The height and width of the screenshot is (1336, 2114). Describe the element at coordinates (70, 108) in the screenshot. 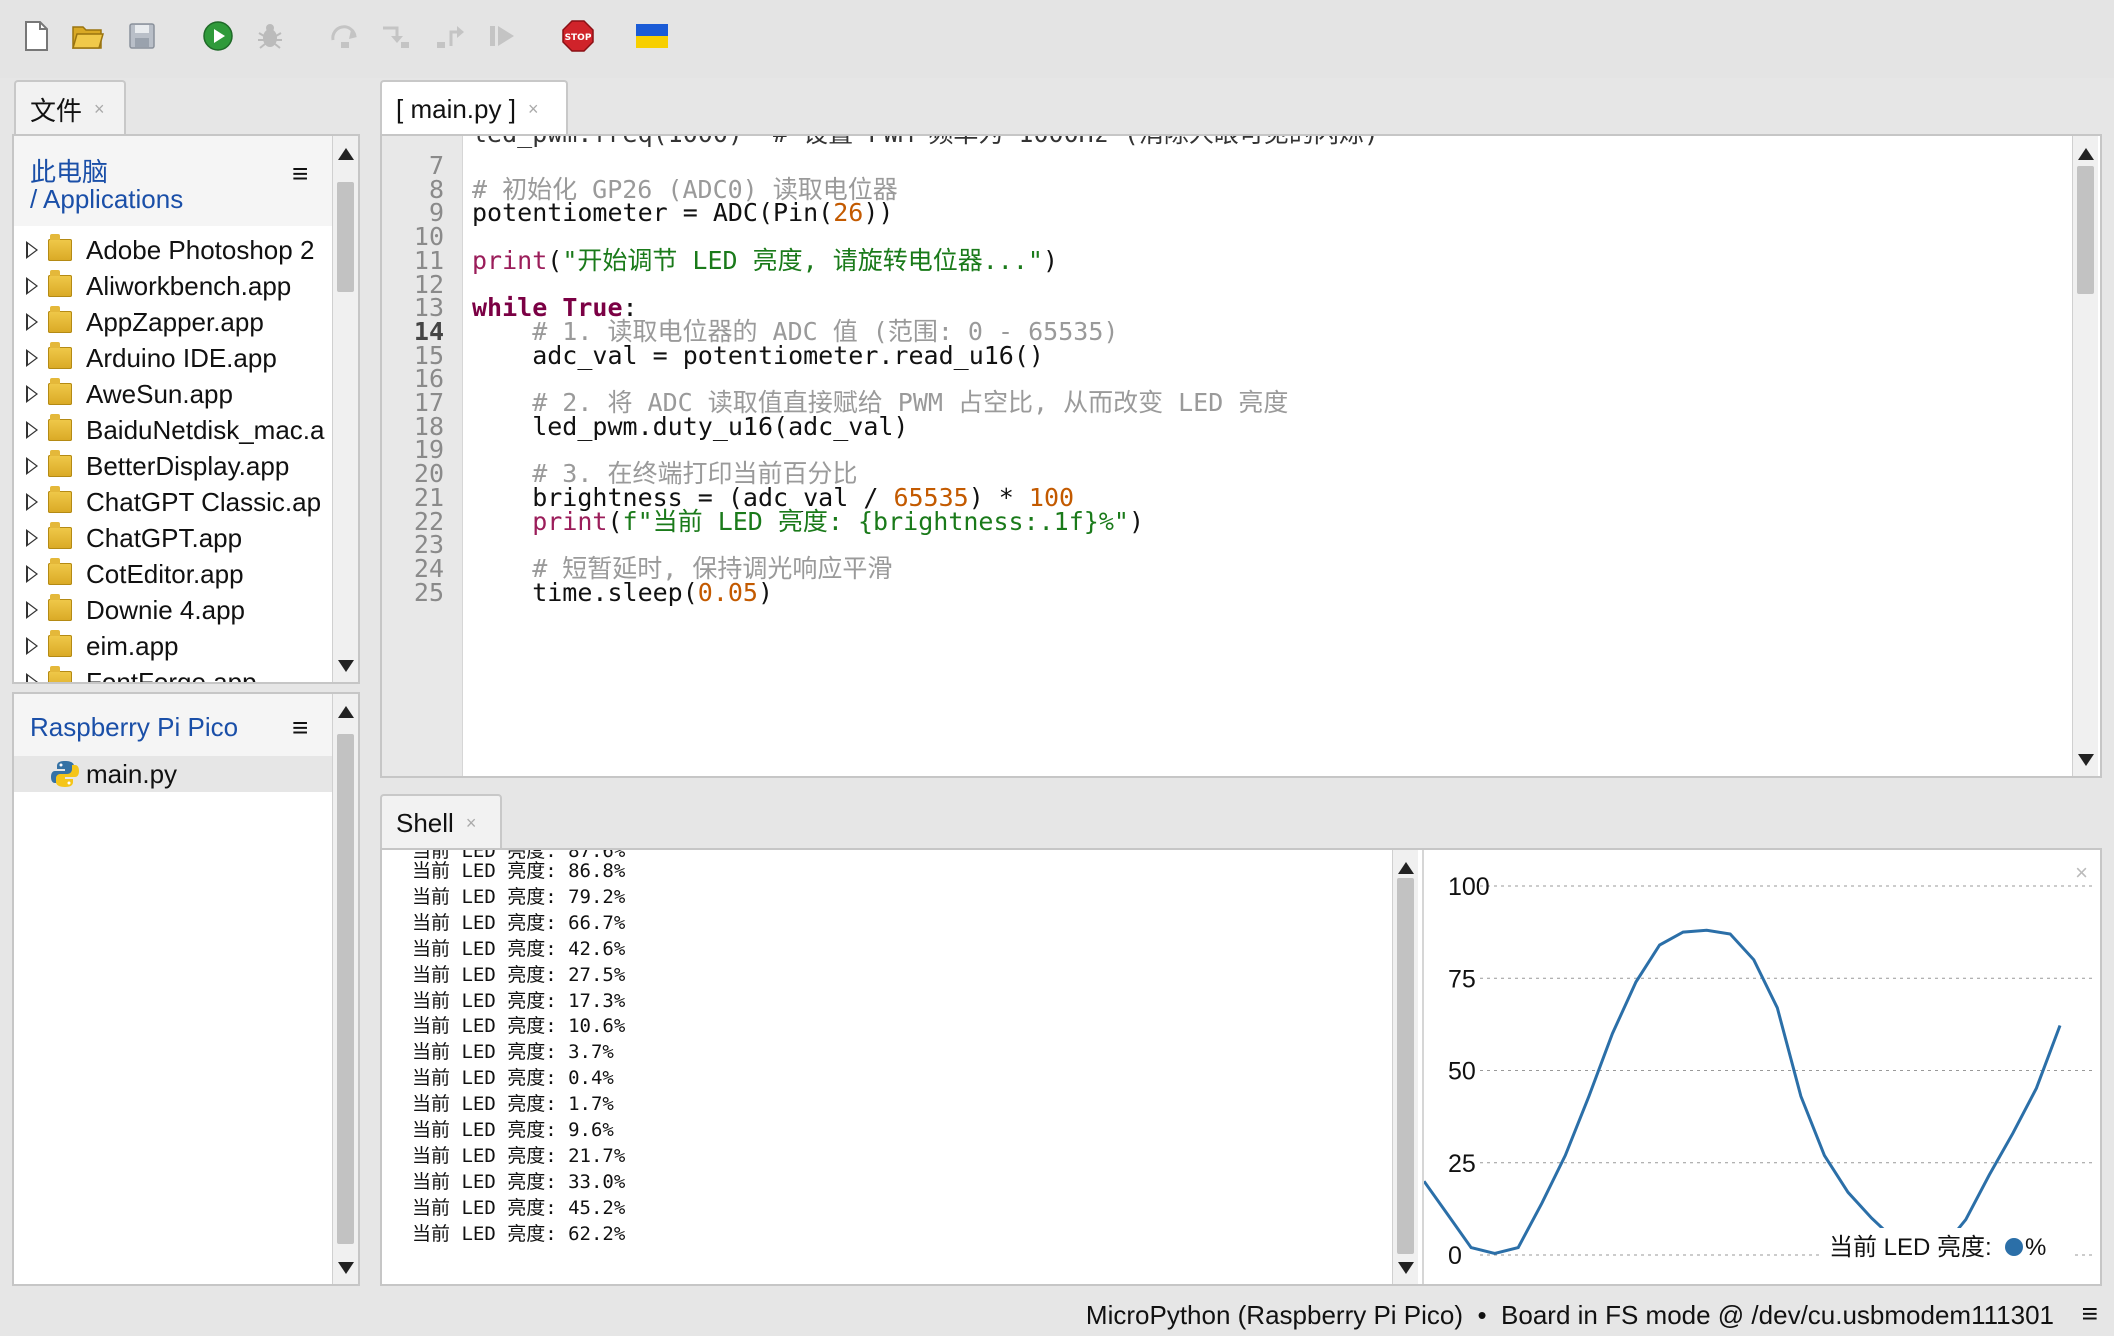

I see `tab-files: 文件 ×` at that location.